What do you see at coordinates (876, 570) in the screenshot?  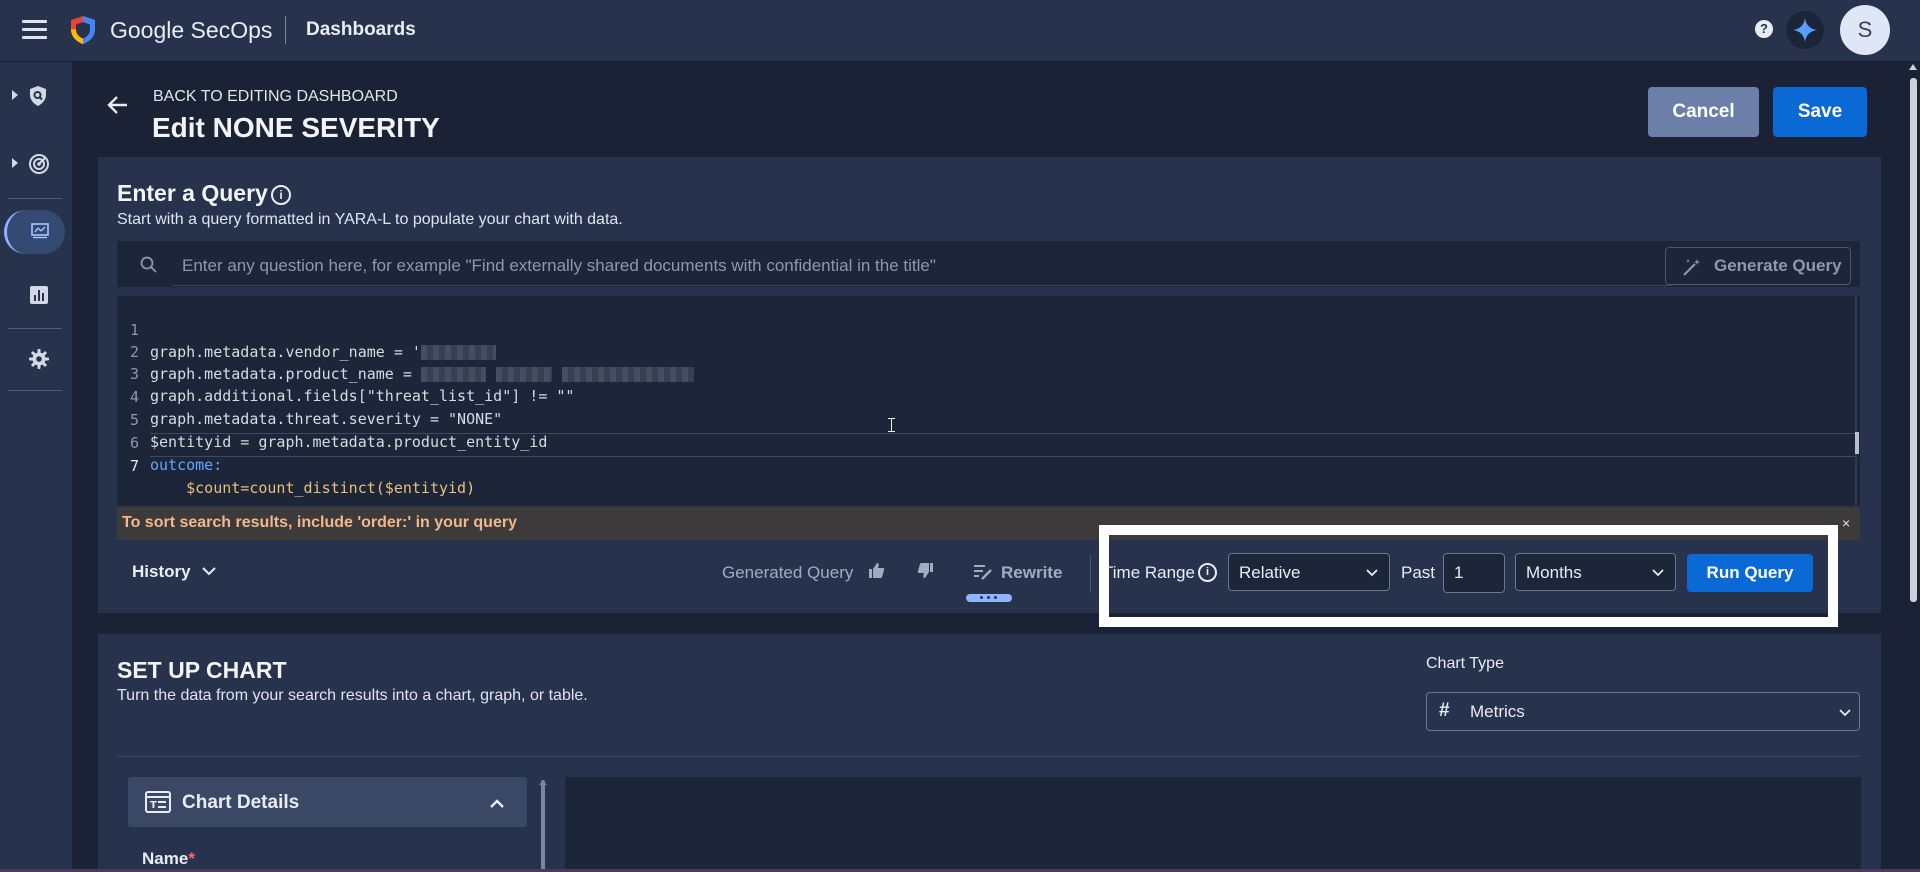 I see `thumbs-up-icon` at bounding box center [876, 570].